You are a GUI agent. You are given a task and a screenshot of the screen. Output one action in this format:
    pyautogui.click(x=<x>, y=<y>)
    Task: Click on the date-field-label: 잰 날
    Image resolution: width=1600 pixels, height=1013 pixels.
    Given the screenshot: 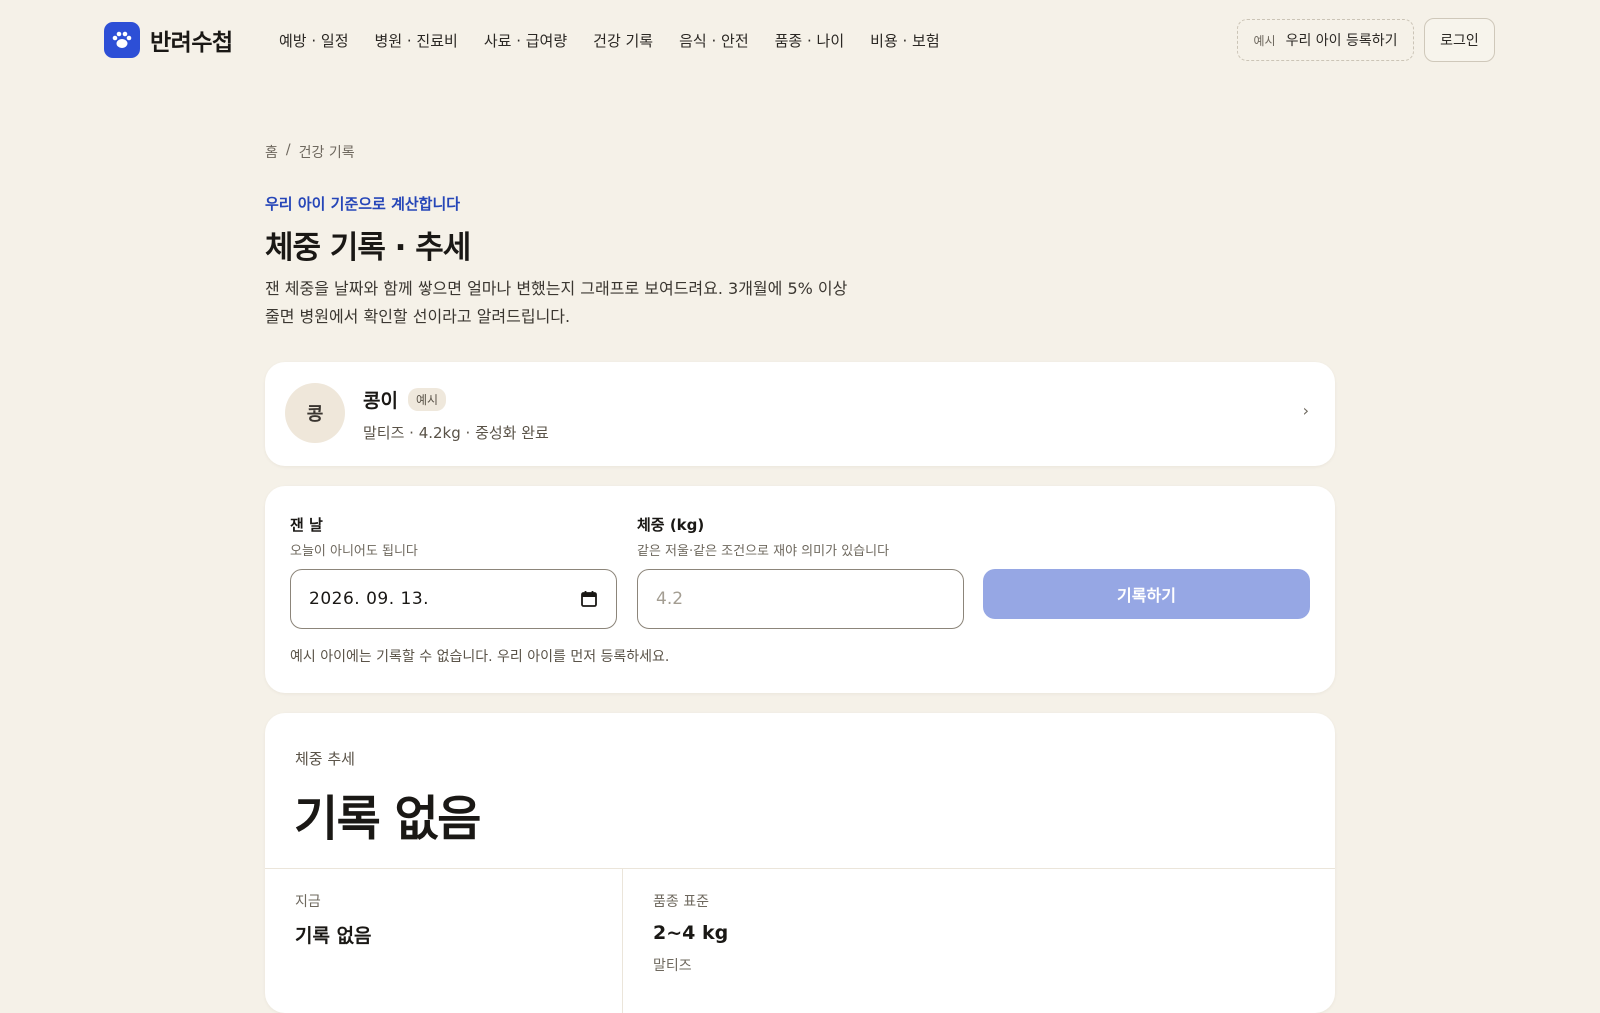 What is the action you would take?
    pyautogui.click(x=306, y=525)
    